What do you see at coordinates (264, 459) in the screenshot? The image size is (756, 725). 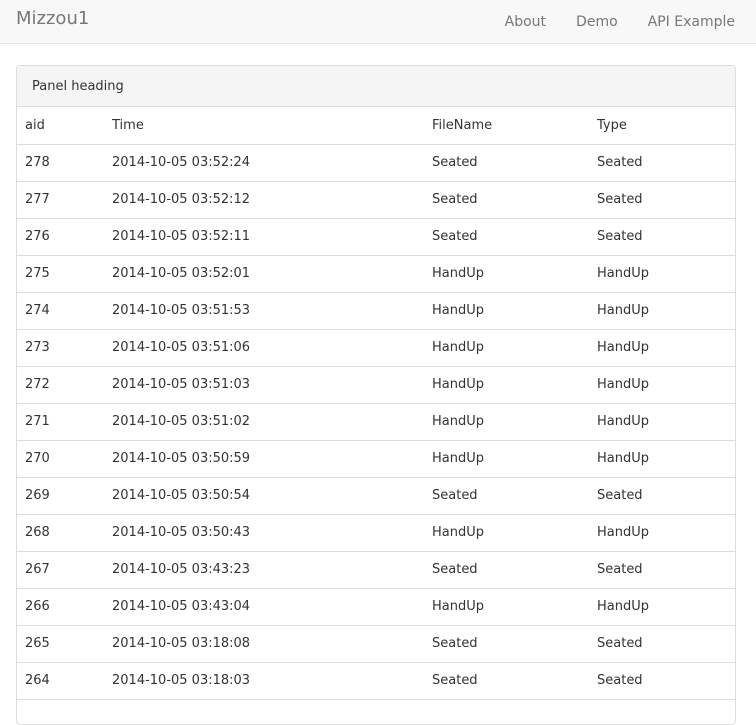 I see `cell-time: 2014-10-05 03:50:59` at bounding box center [264, 459].